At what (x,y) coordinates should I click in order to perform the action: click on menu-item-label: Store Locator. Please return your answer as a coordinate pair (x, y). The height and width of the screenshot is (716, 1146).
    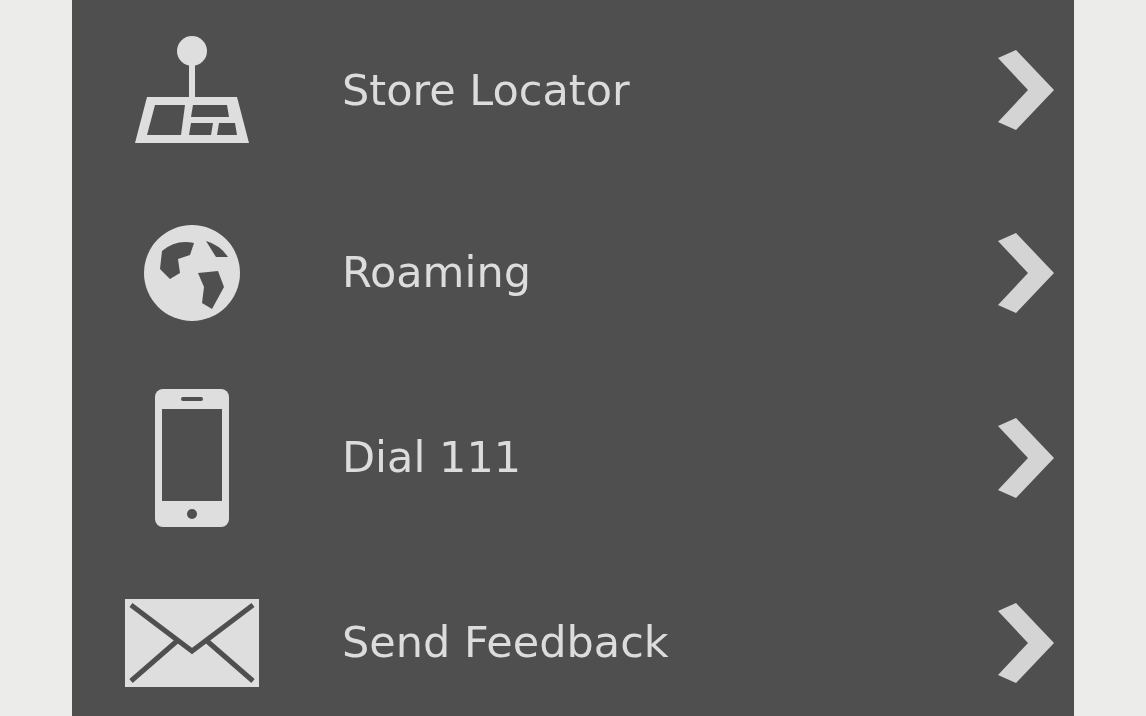
    Looking at the image, I should click on (486, 90).